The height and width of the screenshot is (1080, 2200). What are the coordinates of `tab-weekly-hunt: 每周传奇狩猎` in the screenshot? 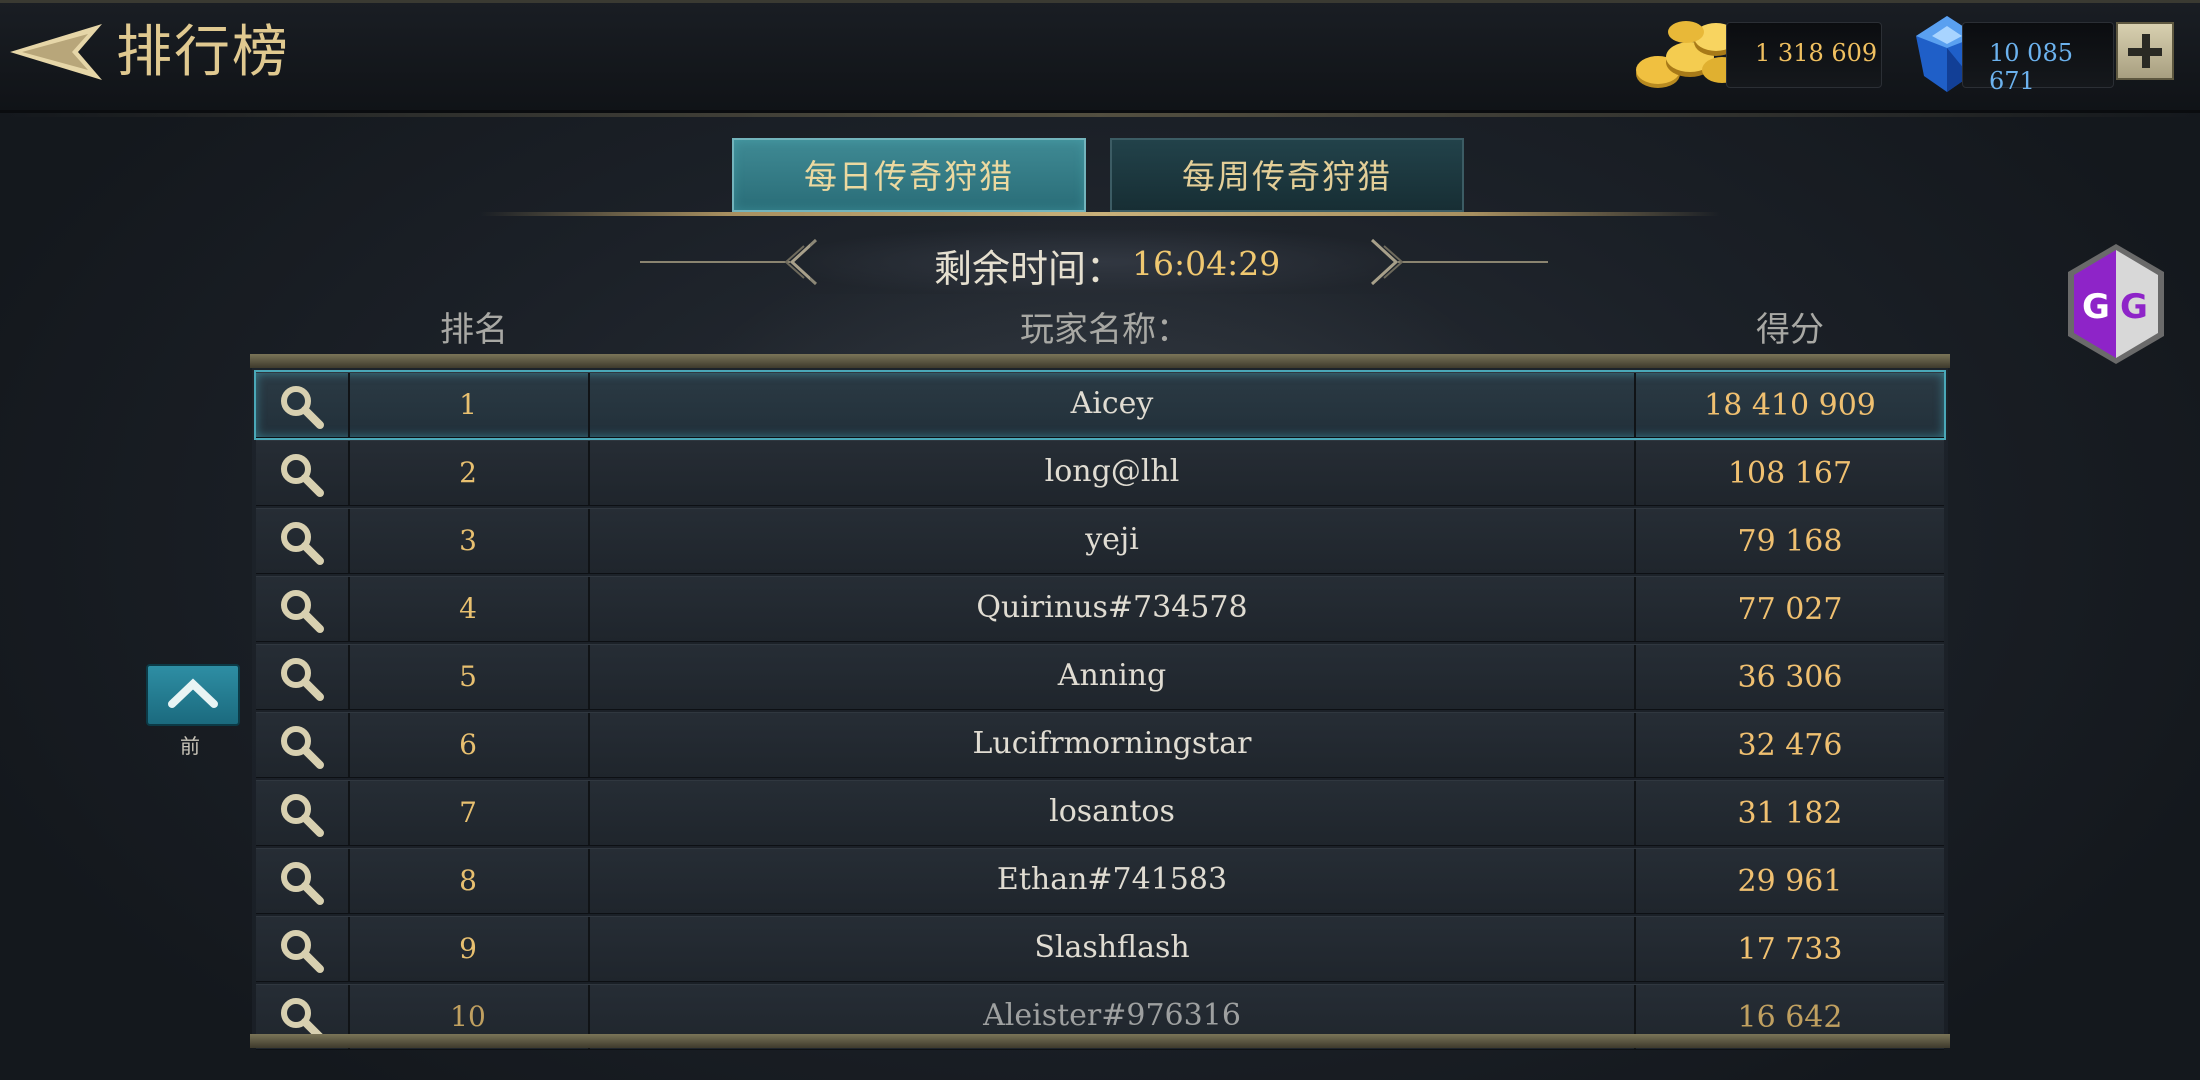 It's located at (1287, 175).